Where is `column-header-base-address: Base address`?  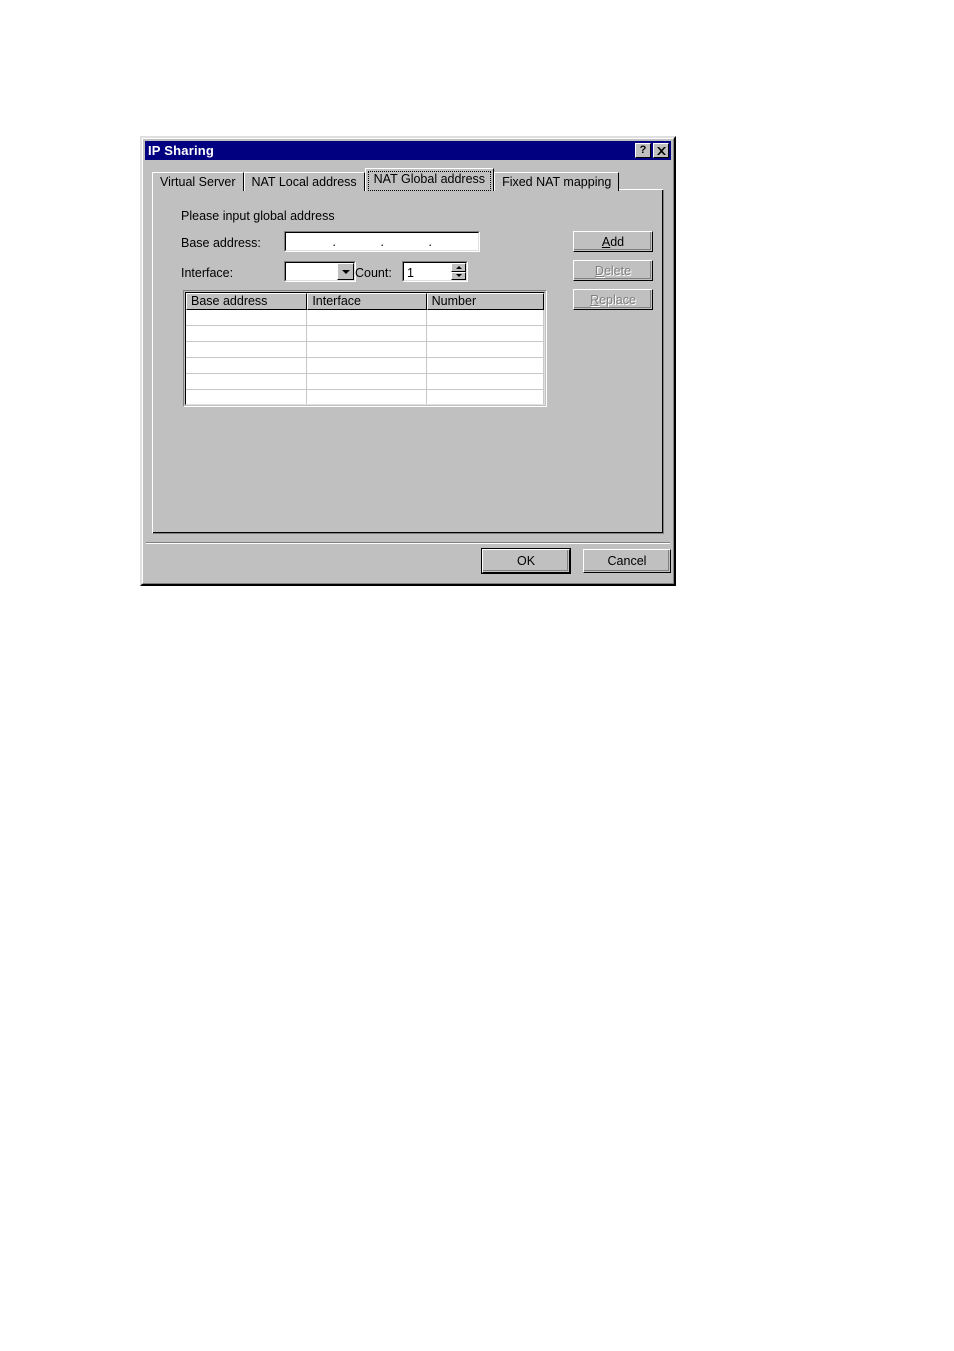 column-header-base-address: Base address is located at coordinates (247, 301).